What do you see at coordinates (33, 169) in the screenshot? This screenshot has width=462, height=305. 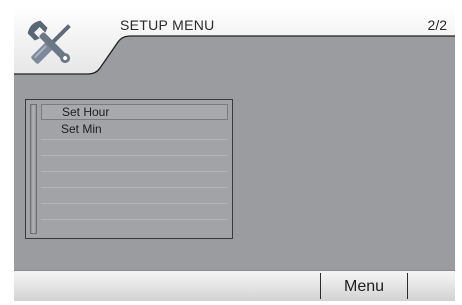 I see `scrollbar` at bounding box center [33, 169].